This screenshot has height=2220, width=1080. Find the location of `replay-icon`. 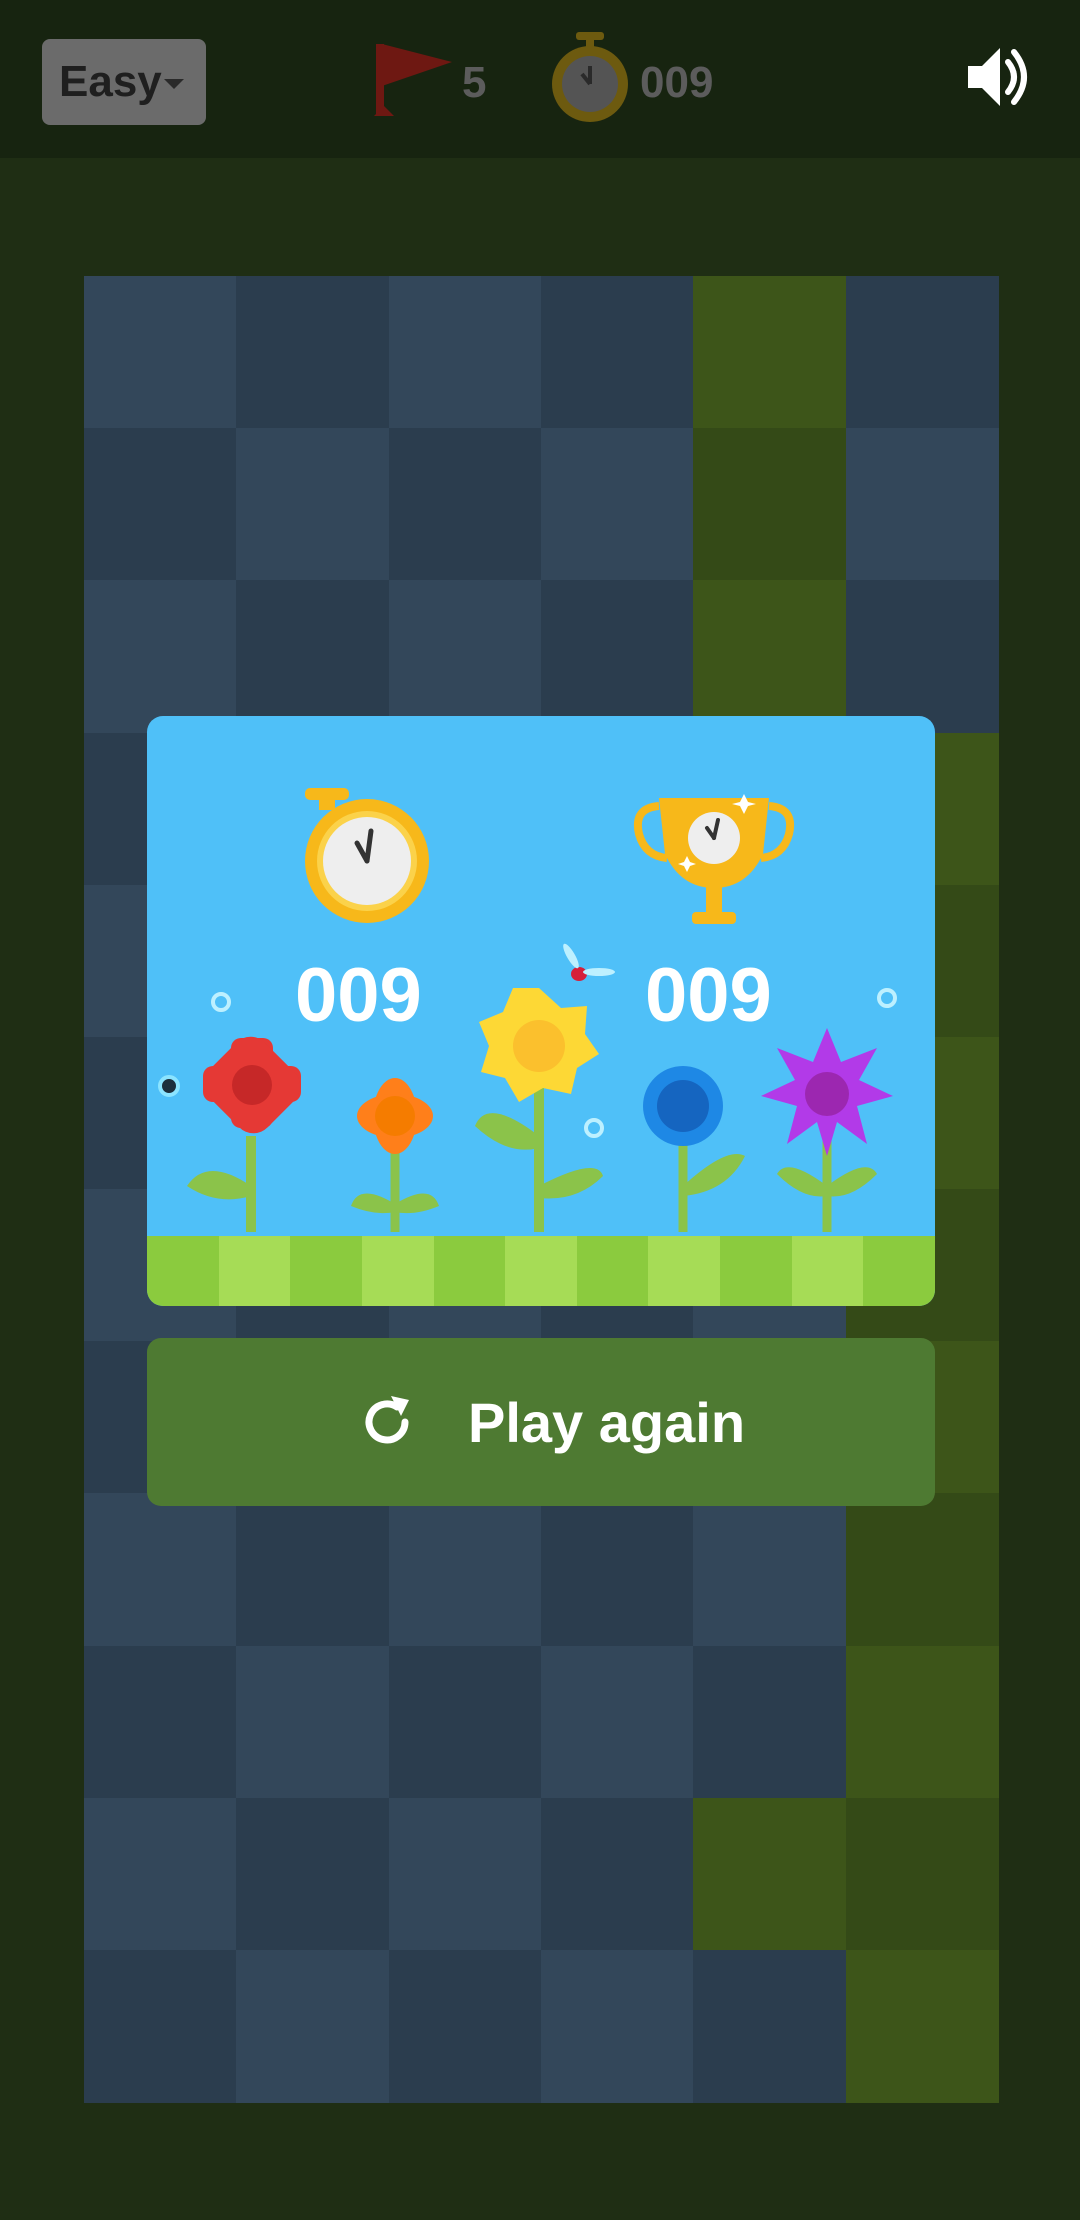

replay-icon is located at coordinates (387, 1420).